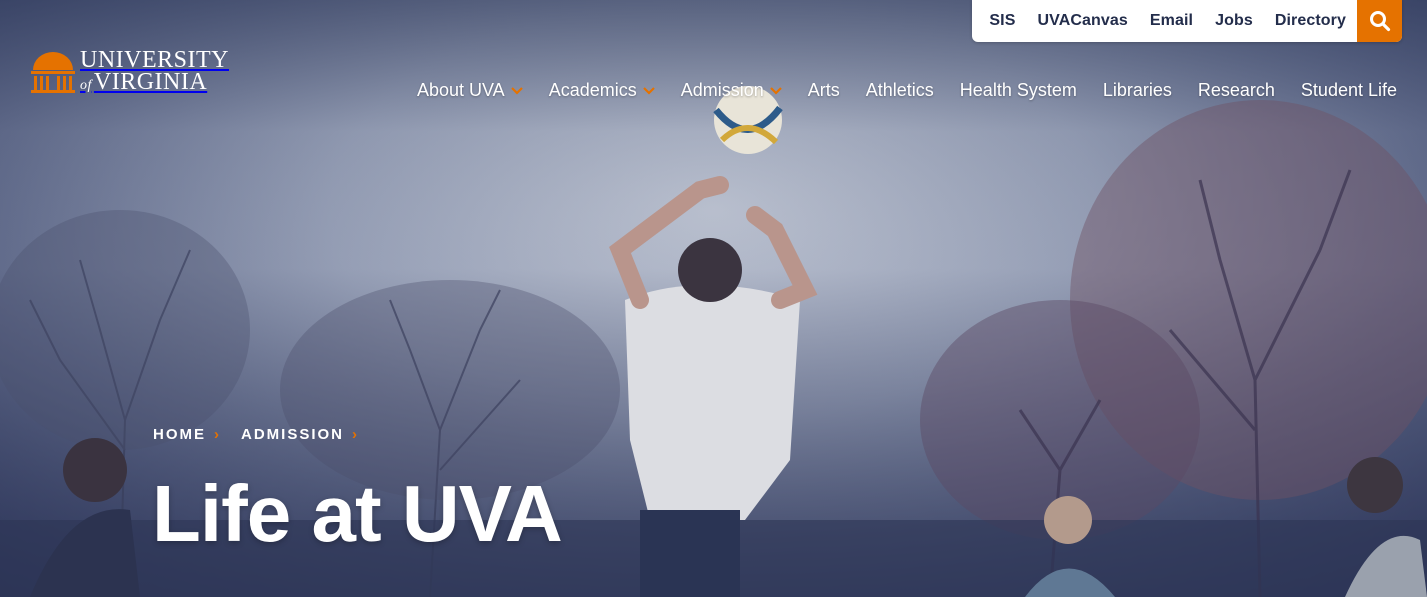 The height and width of the screenshot is (597, 1427). I want to click on utility-link-jobs: Jobs, so click(1234, 21).